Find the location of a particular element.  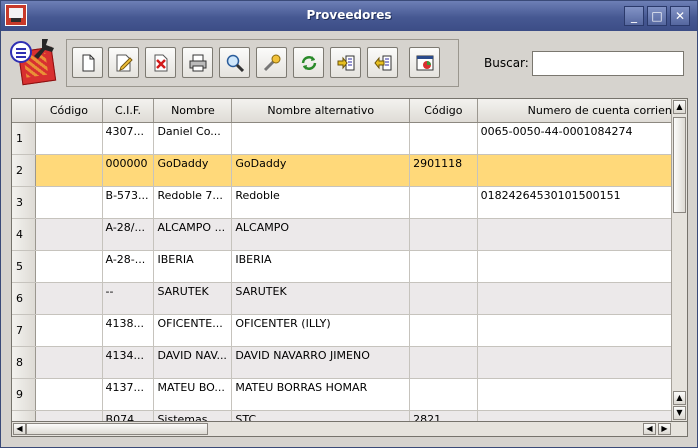

cell-numero-cuenta: 0065-0050-44-0001084274 is located at coordinates (582, 138).